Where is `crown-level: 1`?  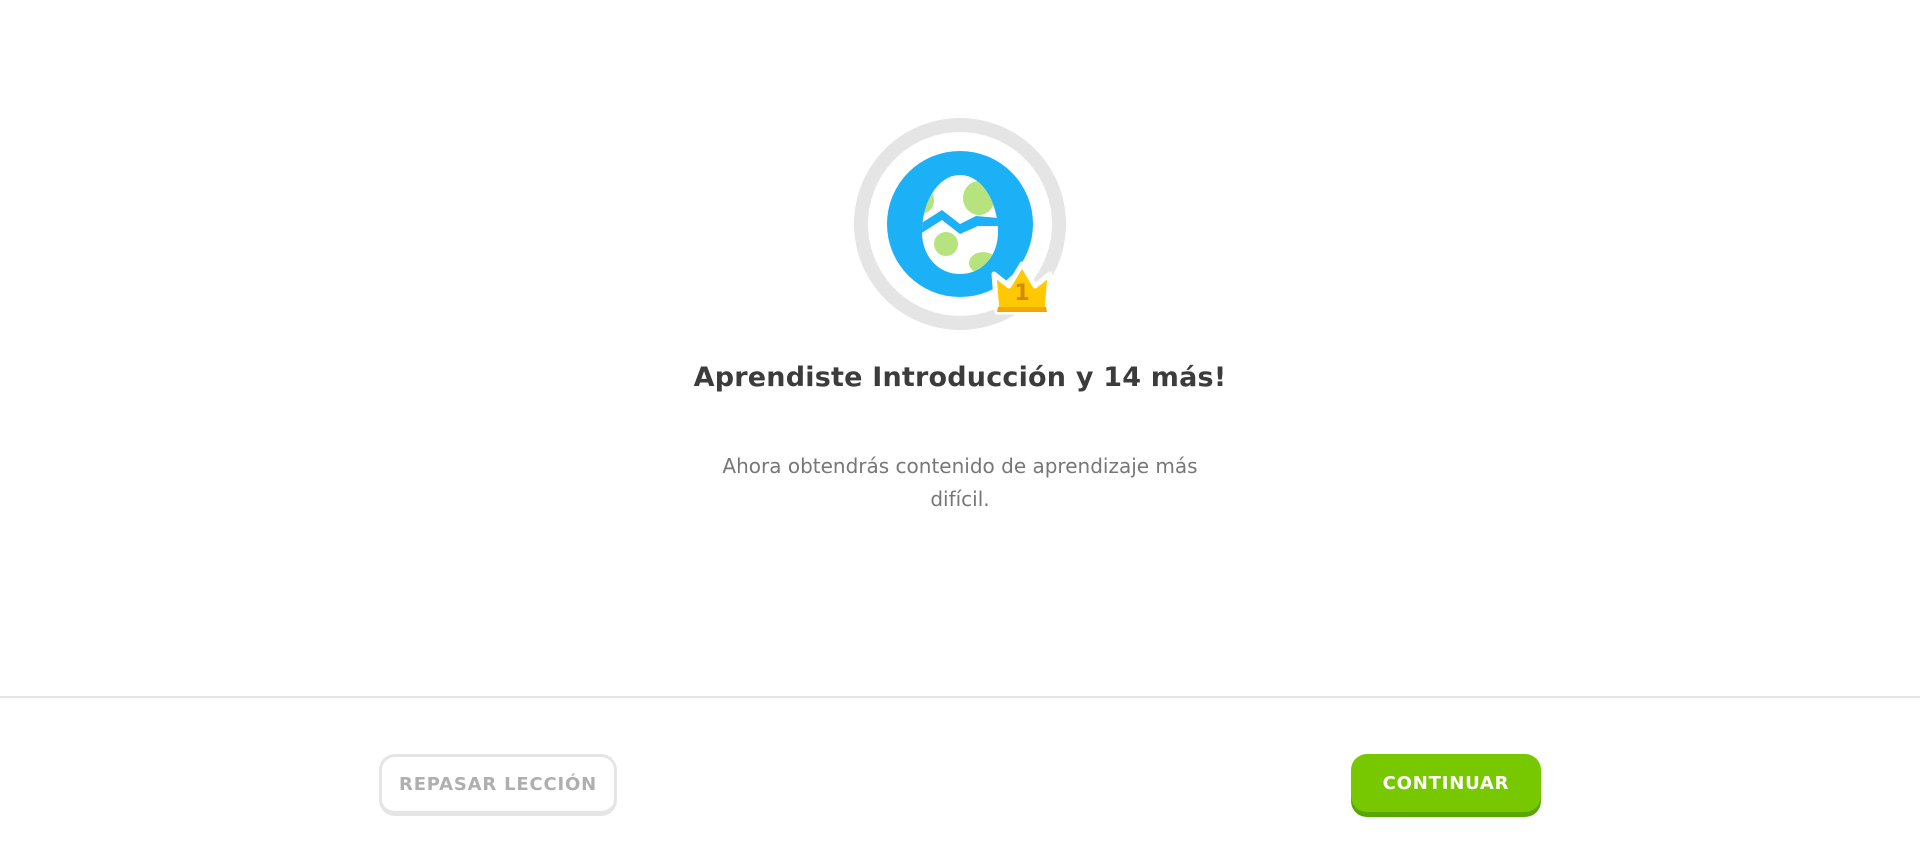
crown-level: 1 is located at coordinates (1021, 293).